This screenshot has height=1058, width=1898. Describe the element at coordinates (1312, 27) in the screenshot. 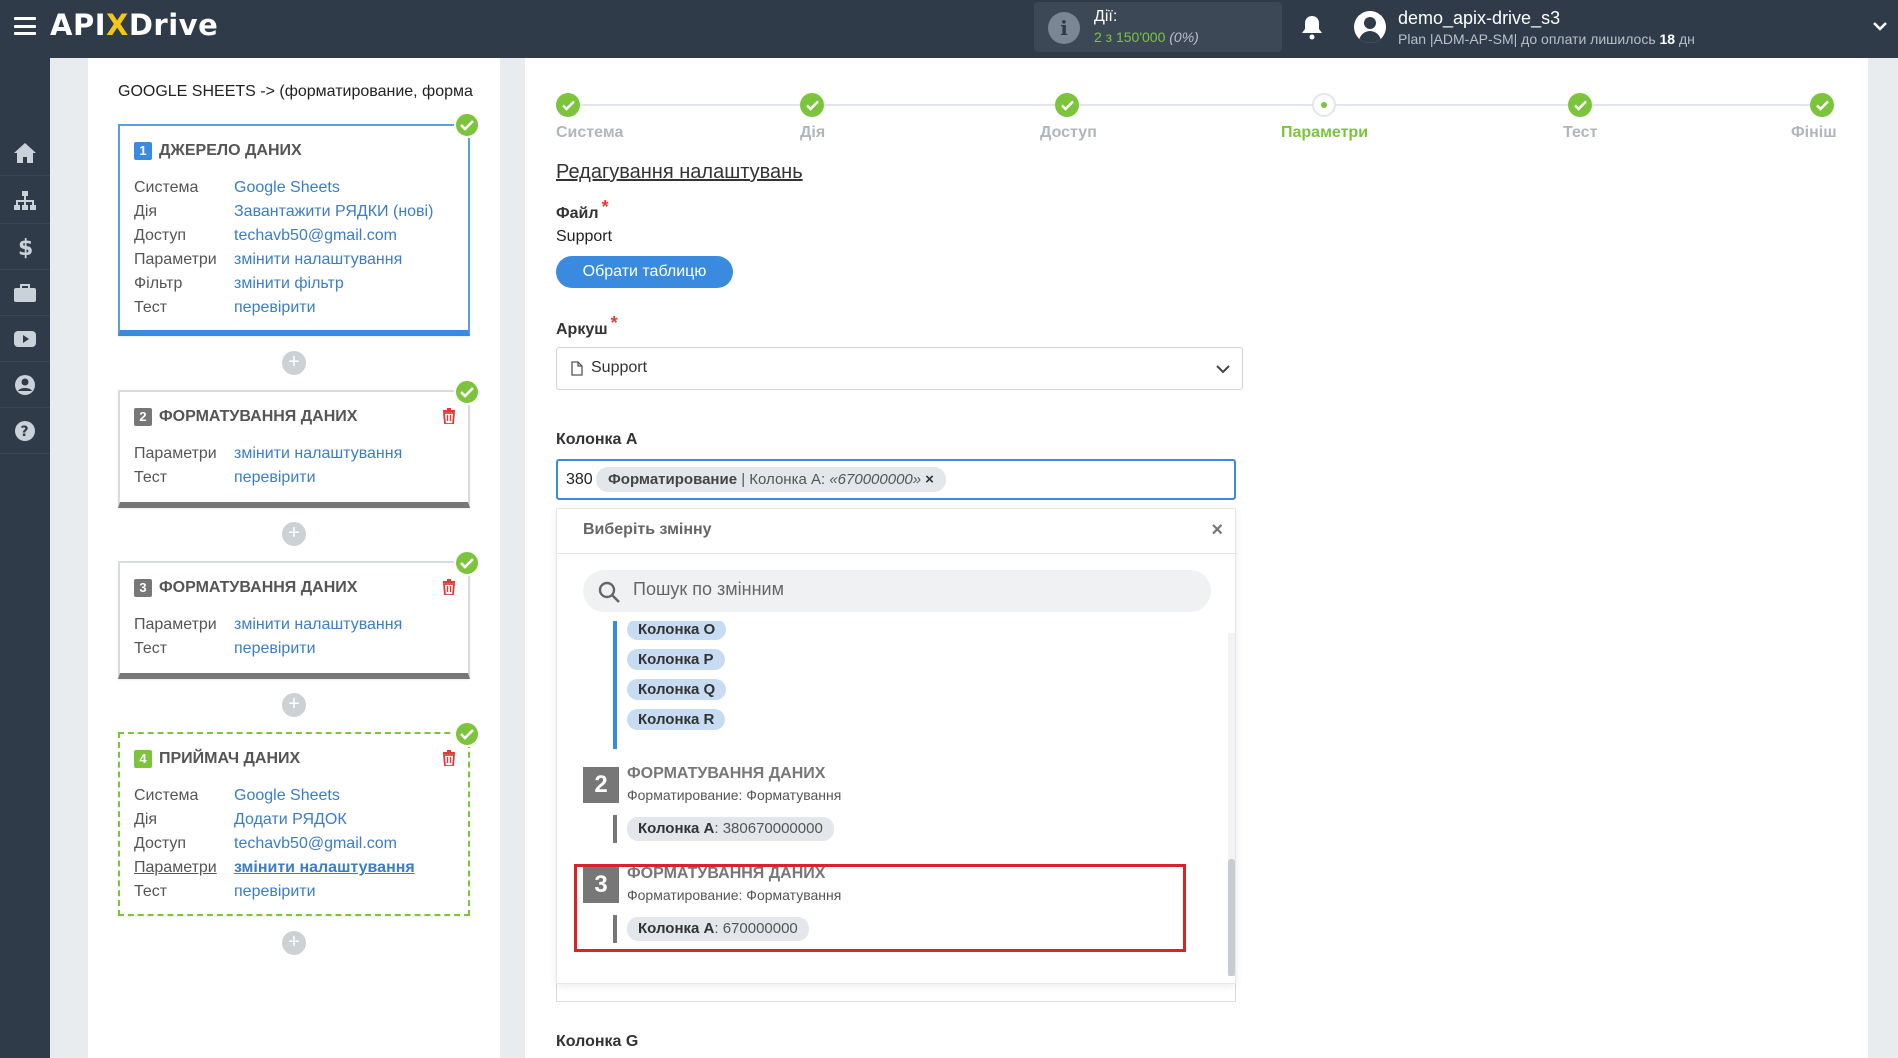

I see `bell-icon` at that location.